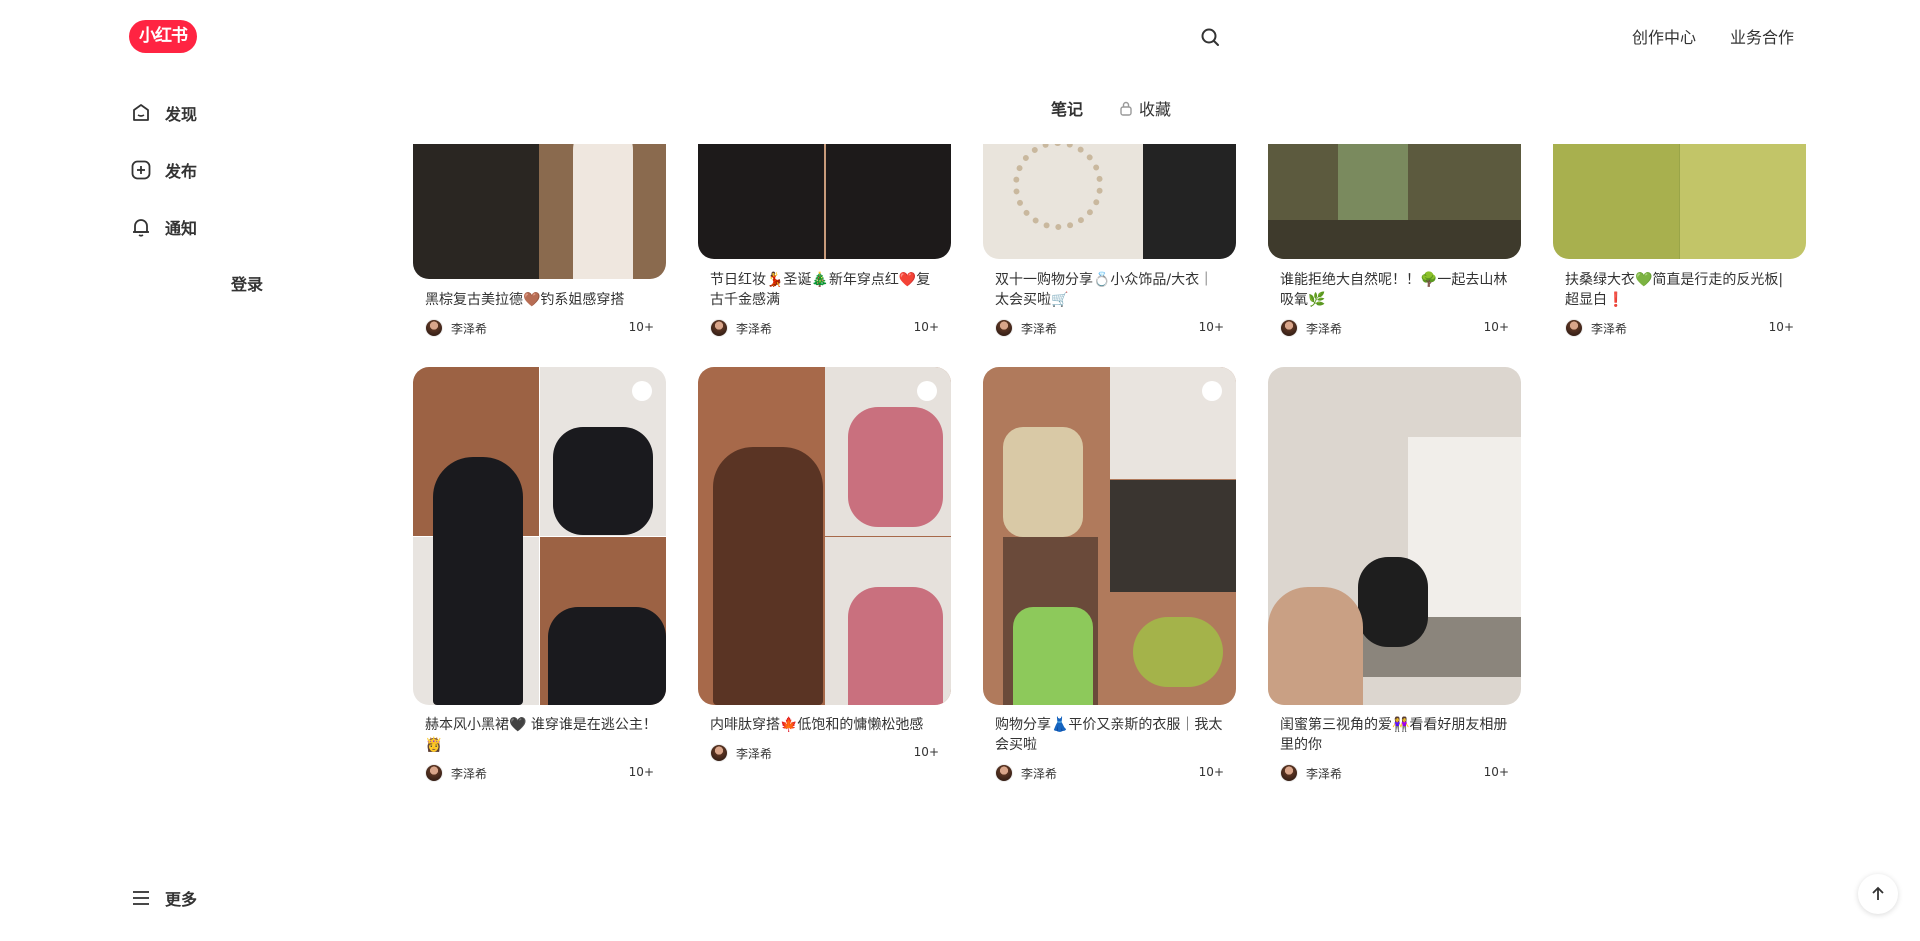  I want to click on note-card: 闺蜜第三视角的爱👭看看好朋友相册里的你 李泽希 10+, so click(1394, 577).